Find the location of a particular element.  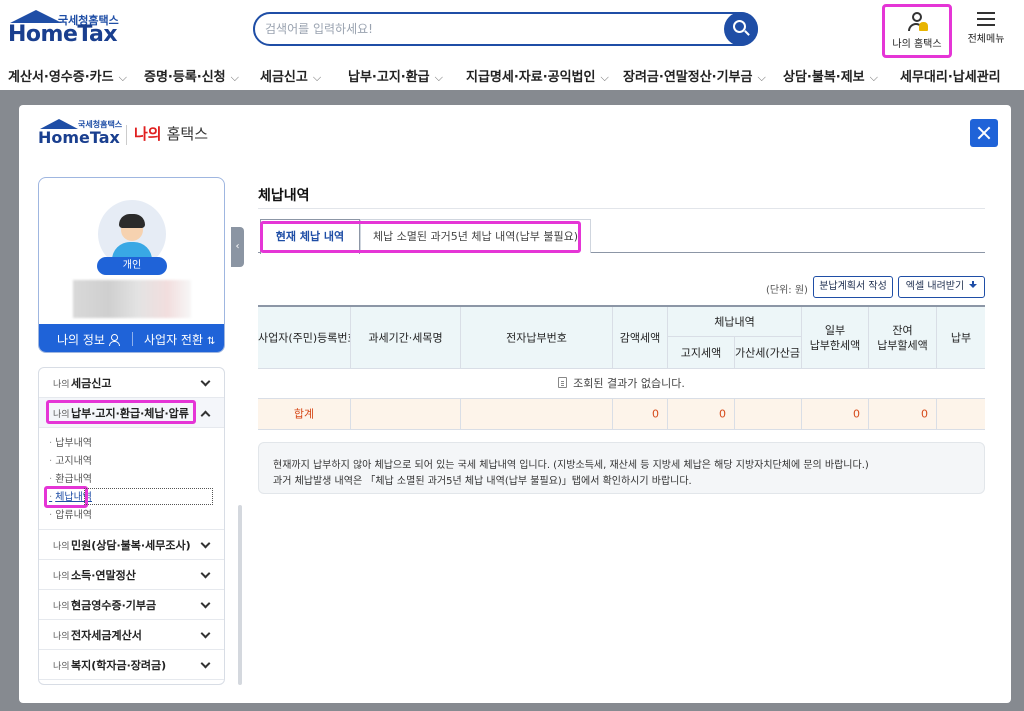

submenu-item: · 환급내역 is located at coordinates (70, 477).